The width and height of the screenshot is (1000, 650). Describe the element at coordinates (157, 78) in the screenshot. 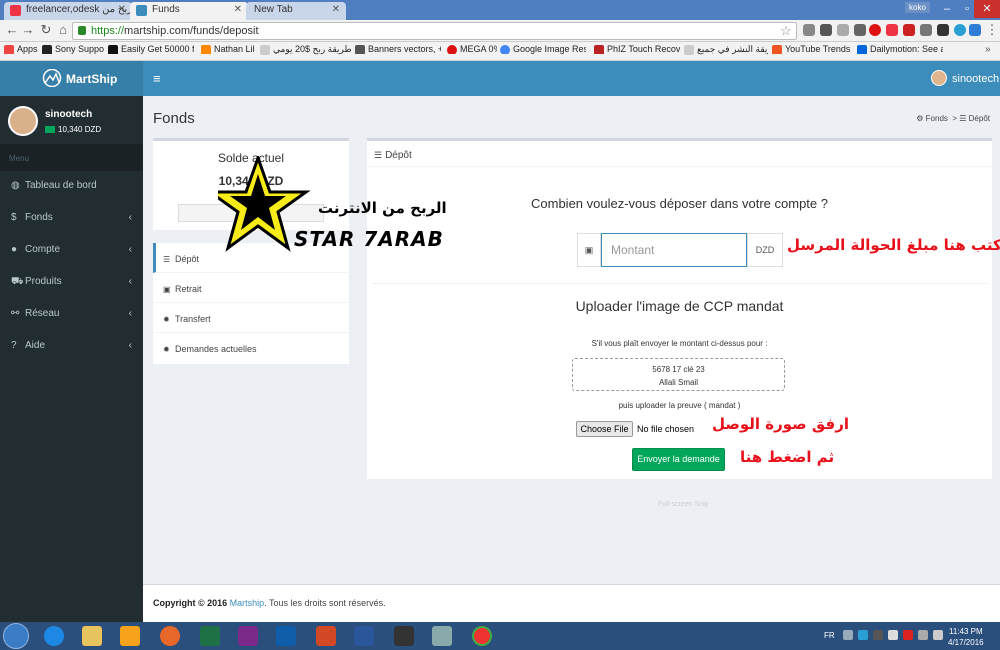

I see `sidebar-toggle-button: ≡` at that location.